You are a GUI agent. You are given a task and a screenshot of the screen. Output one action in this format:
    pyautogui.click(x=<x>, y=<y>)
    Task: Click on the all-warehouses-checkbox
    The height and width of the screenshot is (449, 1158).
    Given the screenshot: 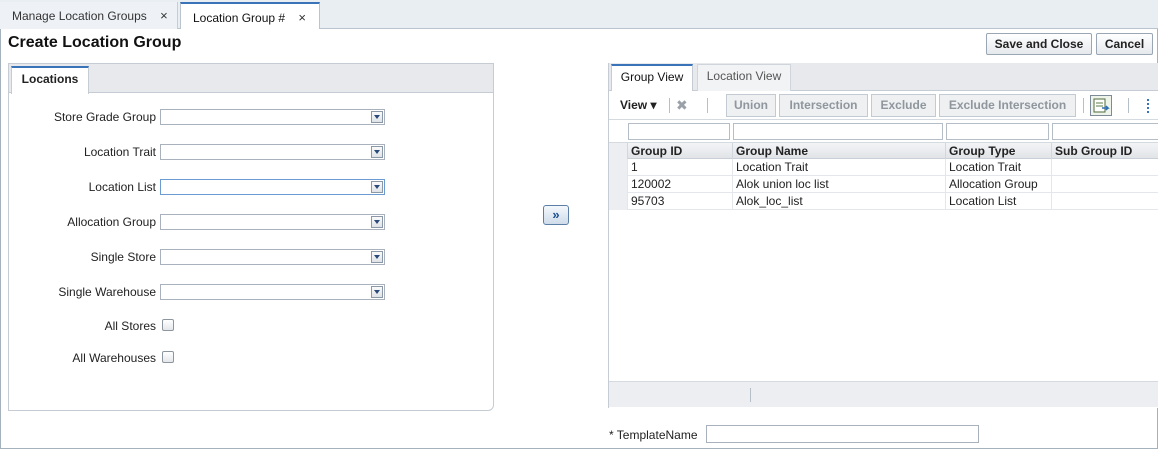 What is the action you would take?
    pyautogui.click(x=168, y=357)
    